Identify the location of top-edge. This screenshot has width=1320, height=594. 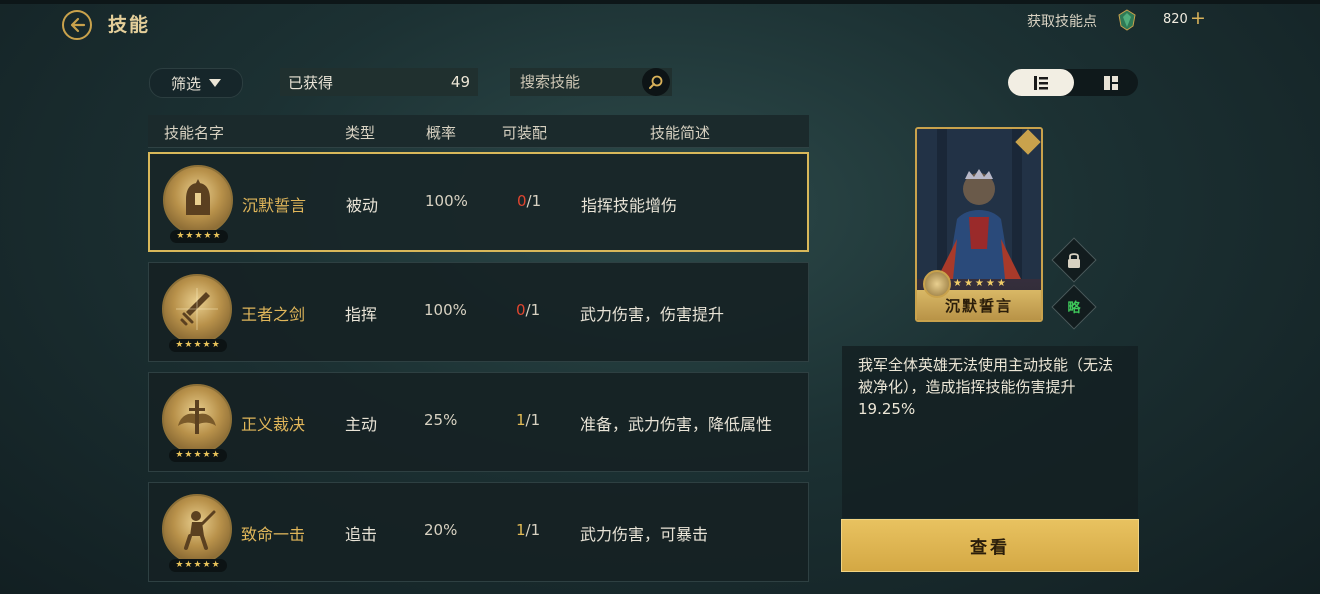
(660, 2).